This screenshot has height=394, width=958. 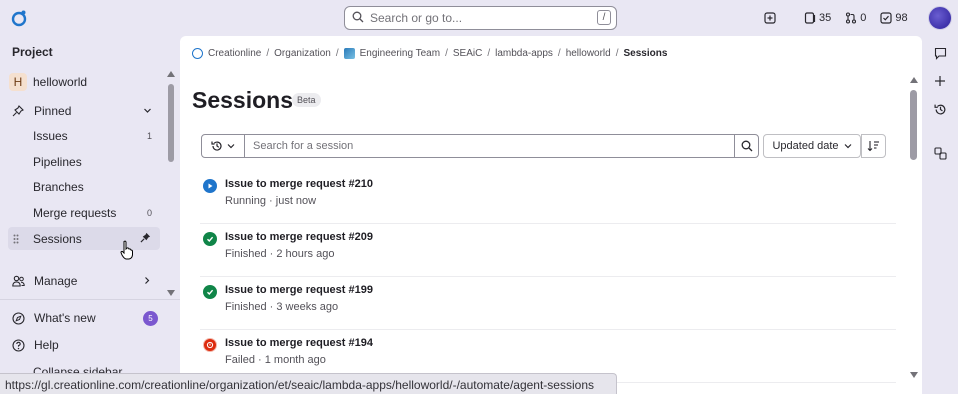 I want to click on session-meta: Failed · 1 month ago, so click(x=275, y=360).